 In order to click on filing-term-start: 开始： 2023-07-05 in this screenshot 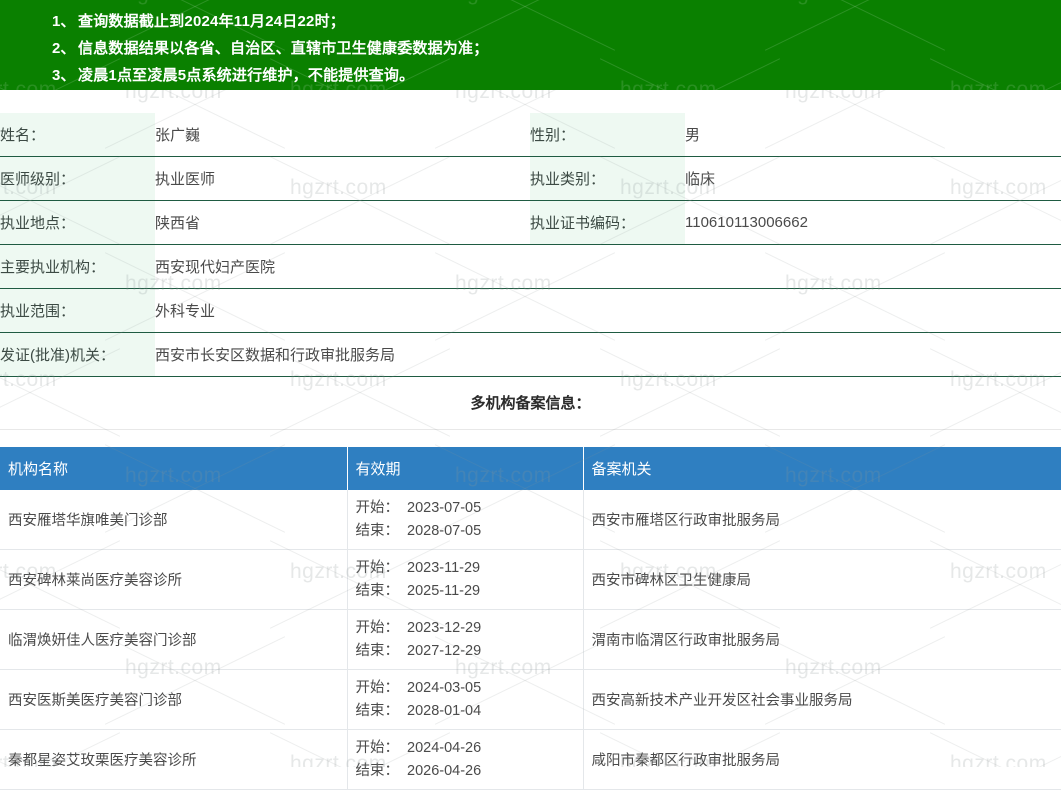, I will do `click(469, 508)`.